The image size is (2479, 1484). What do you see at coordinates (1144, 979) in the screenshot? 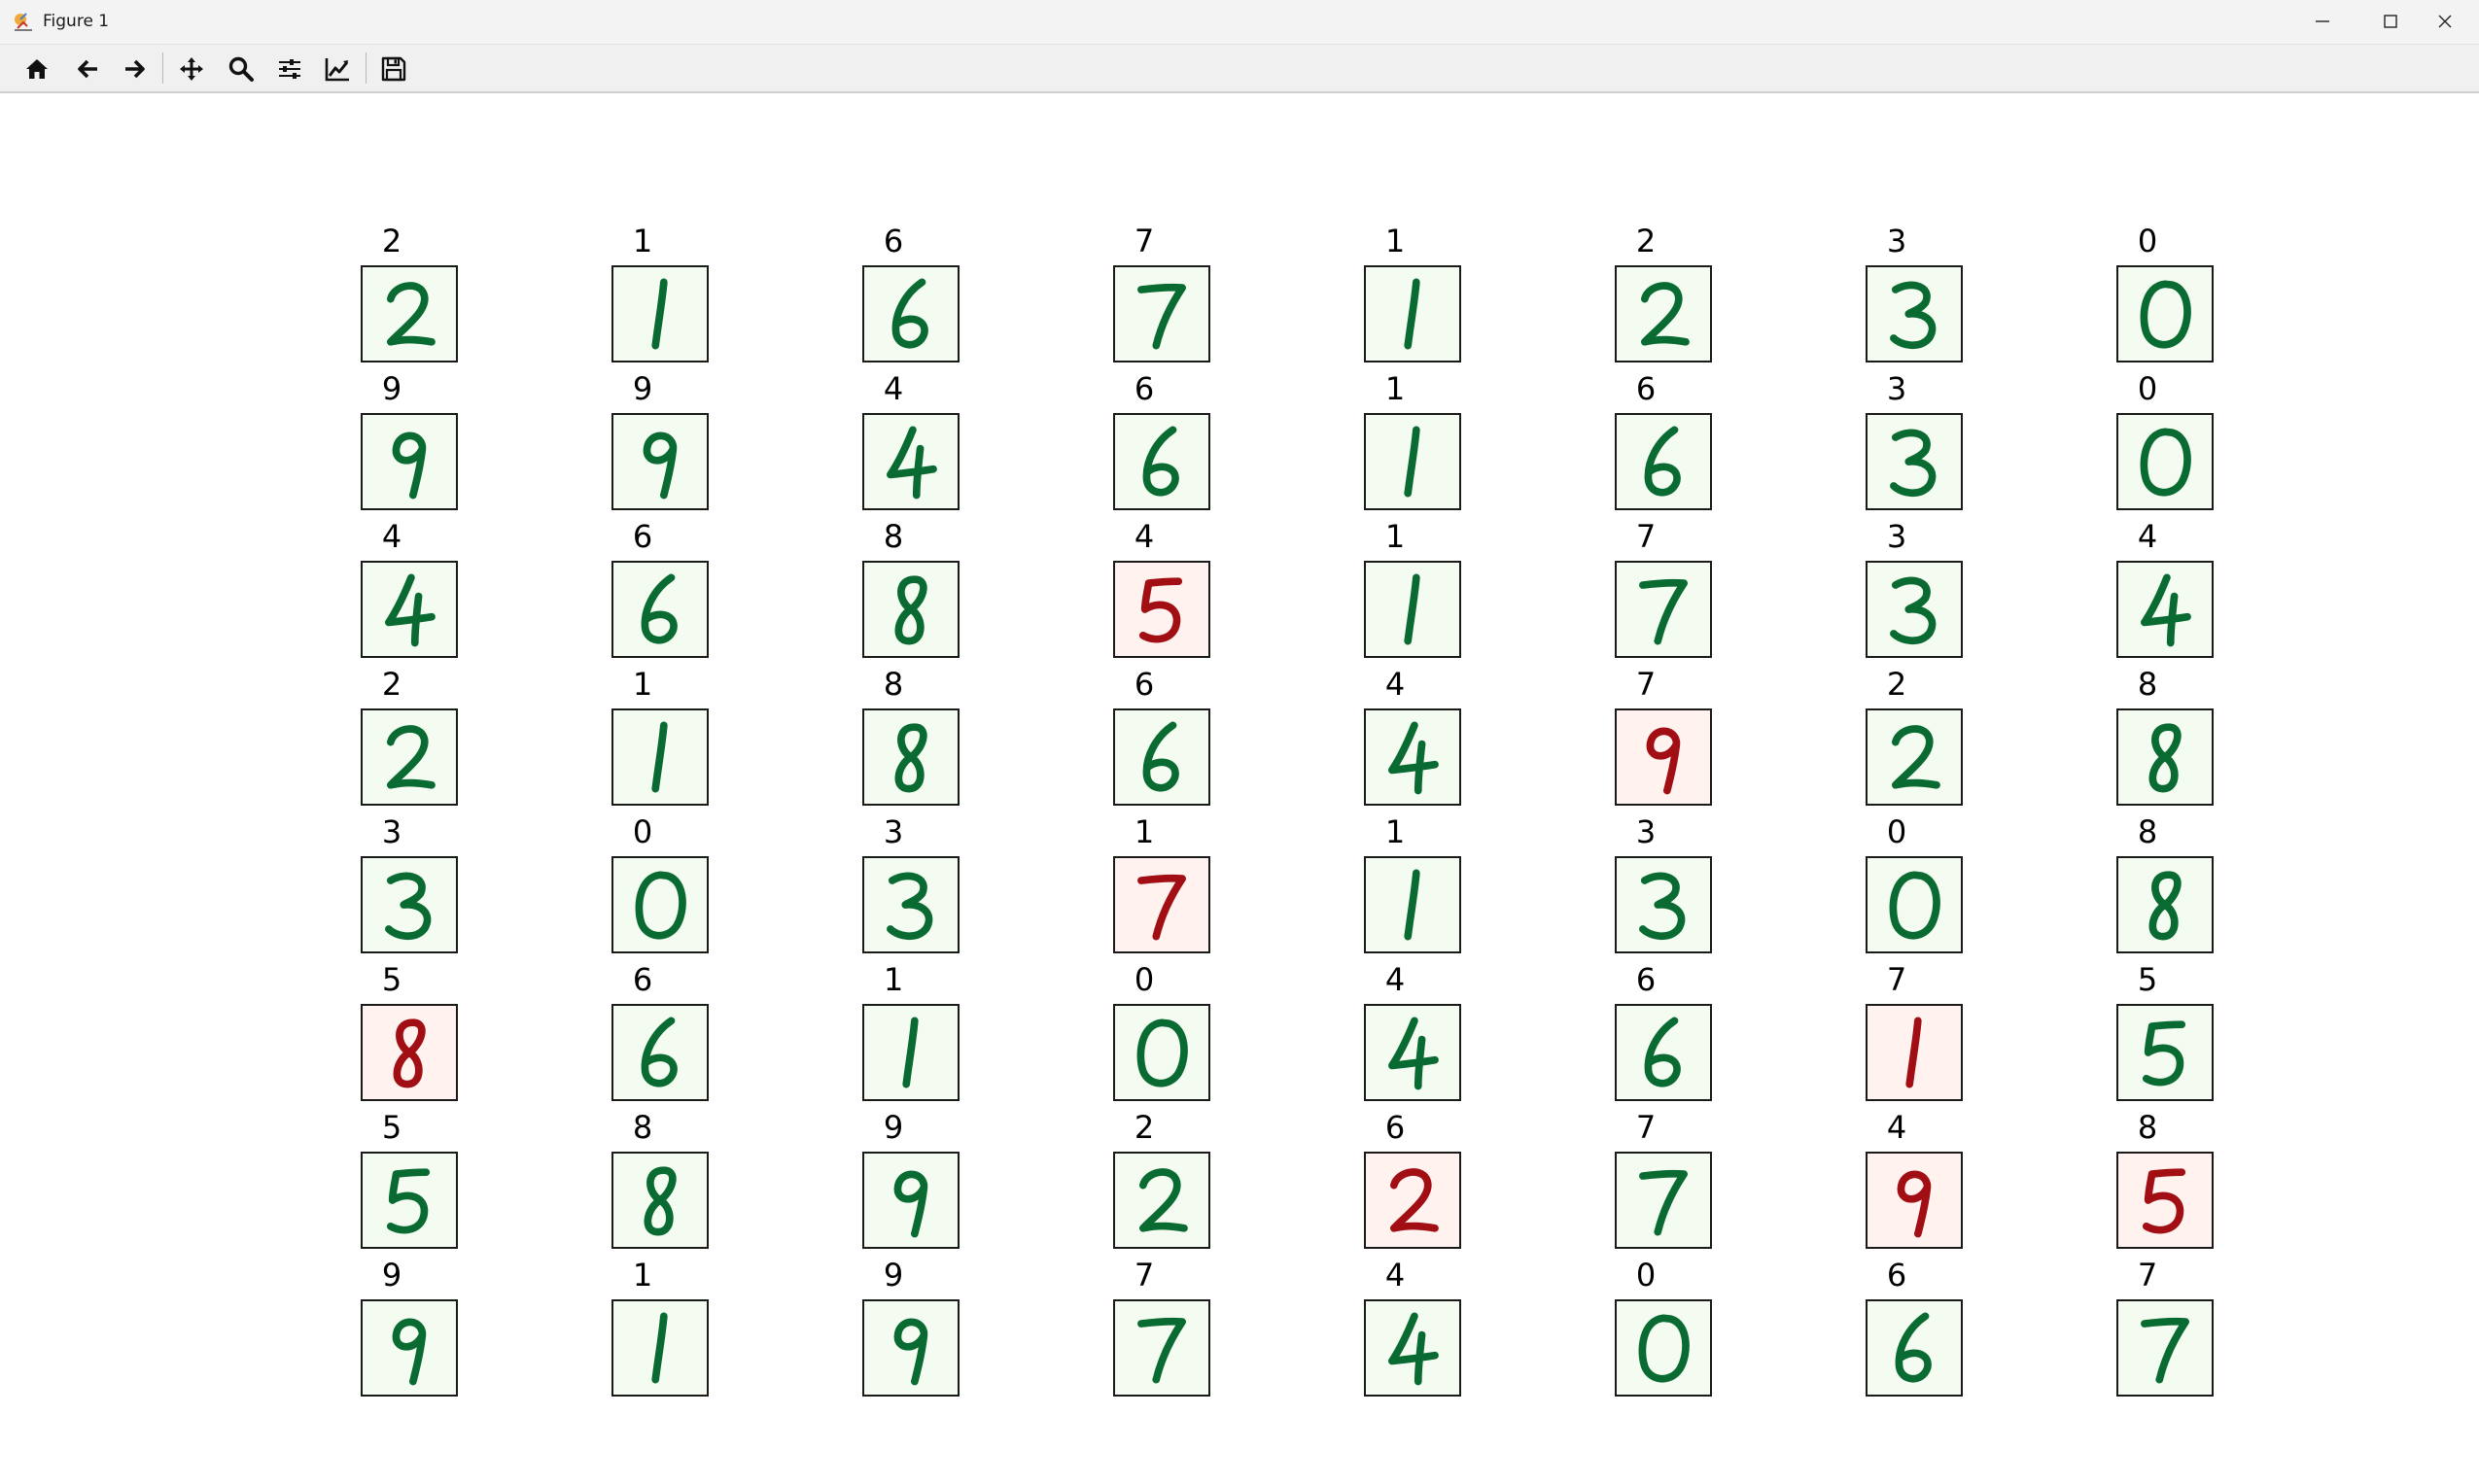
I see `subplot-title: 0` at bounding box center [1144, 979].